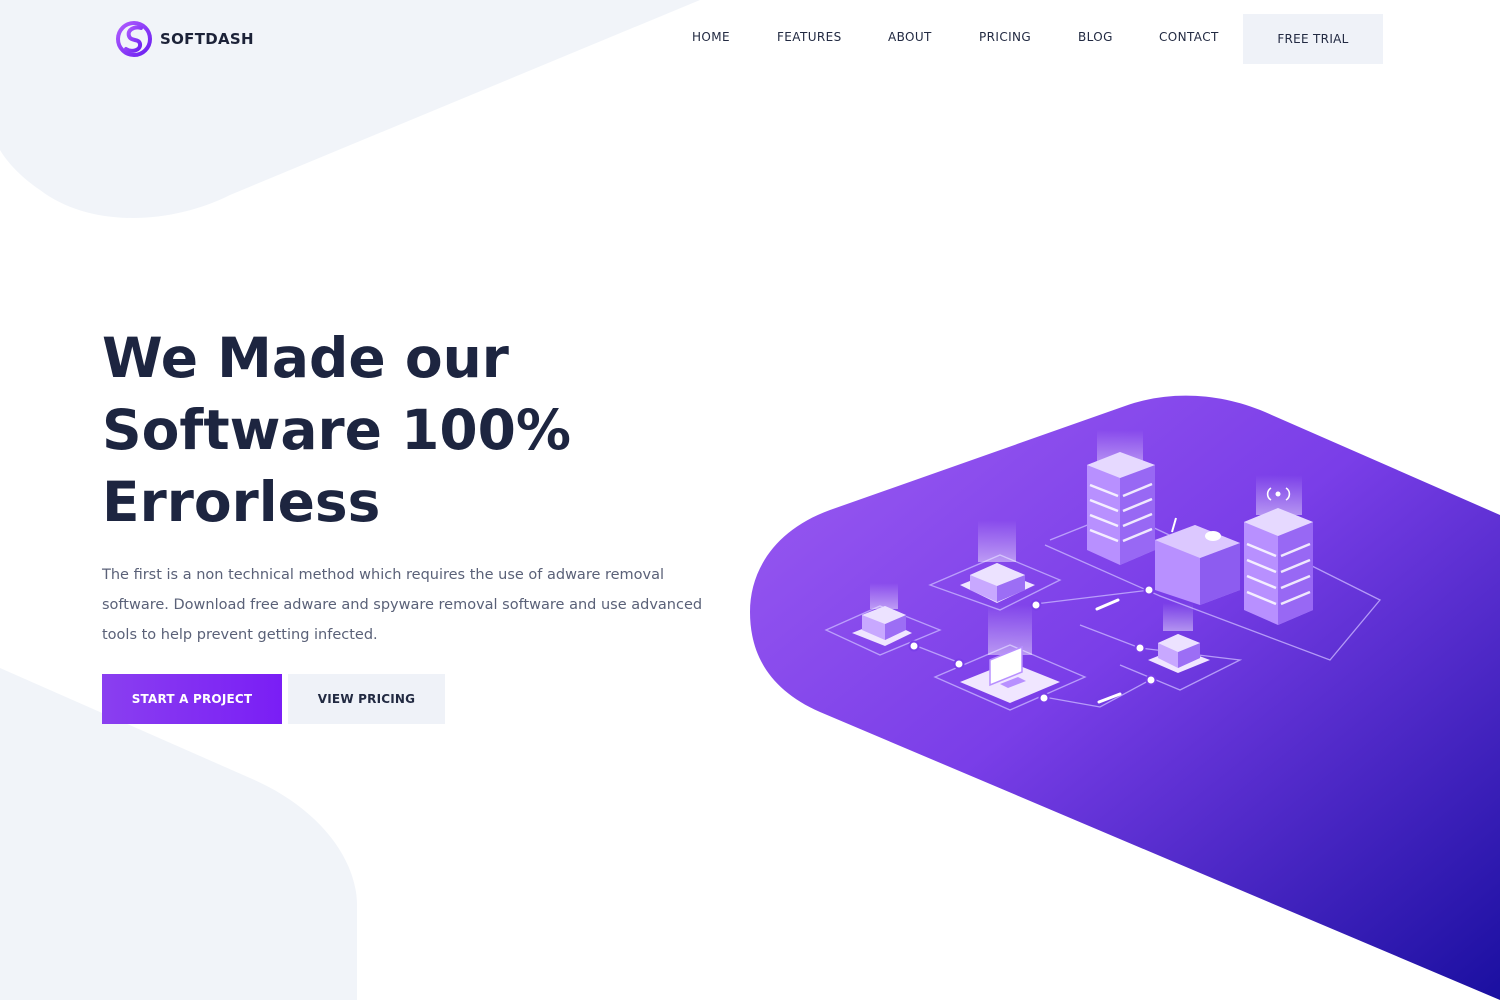 The width and height of the screenshot is (1500, 1000). Describe the element at coordinates (241, 502) in the screenshot. I see `hero-title-line-3: Errorless` at that location.